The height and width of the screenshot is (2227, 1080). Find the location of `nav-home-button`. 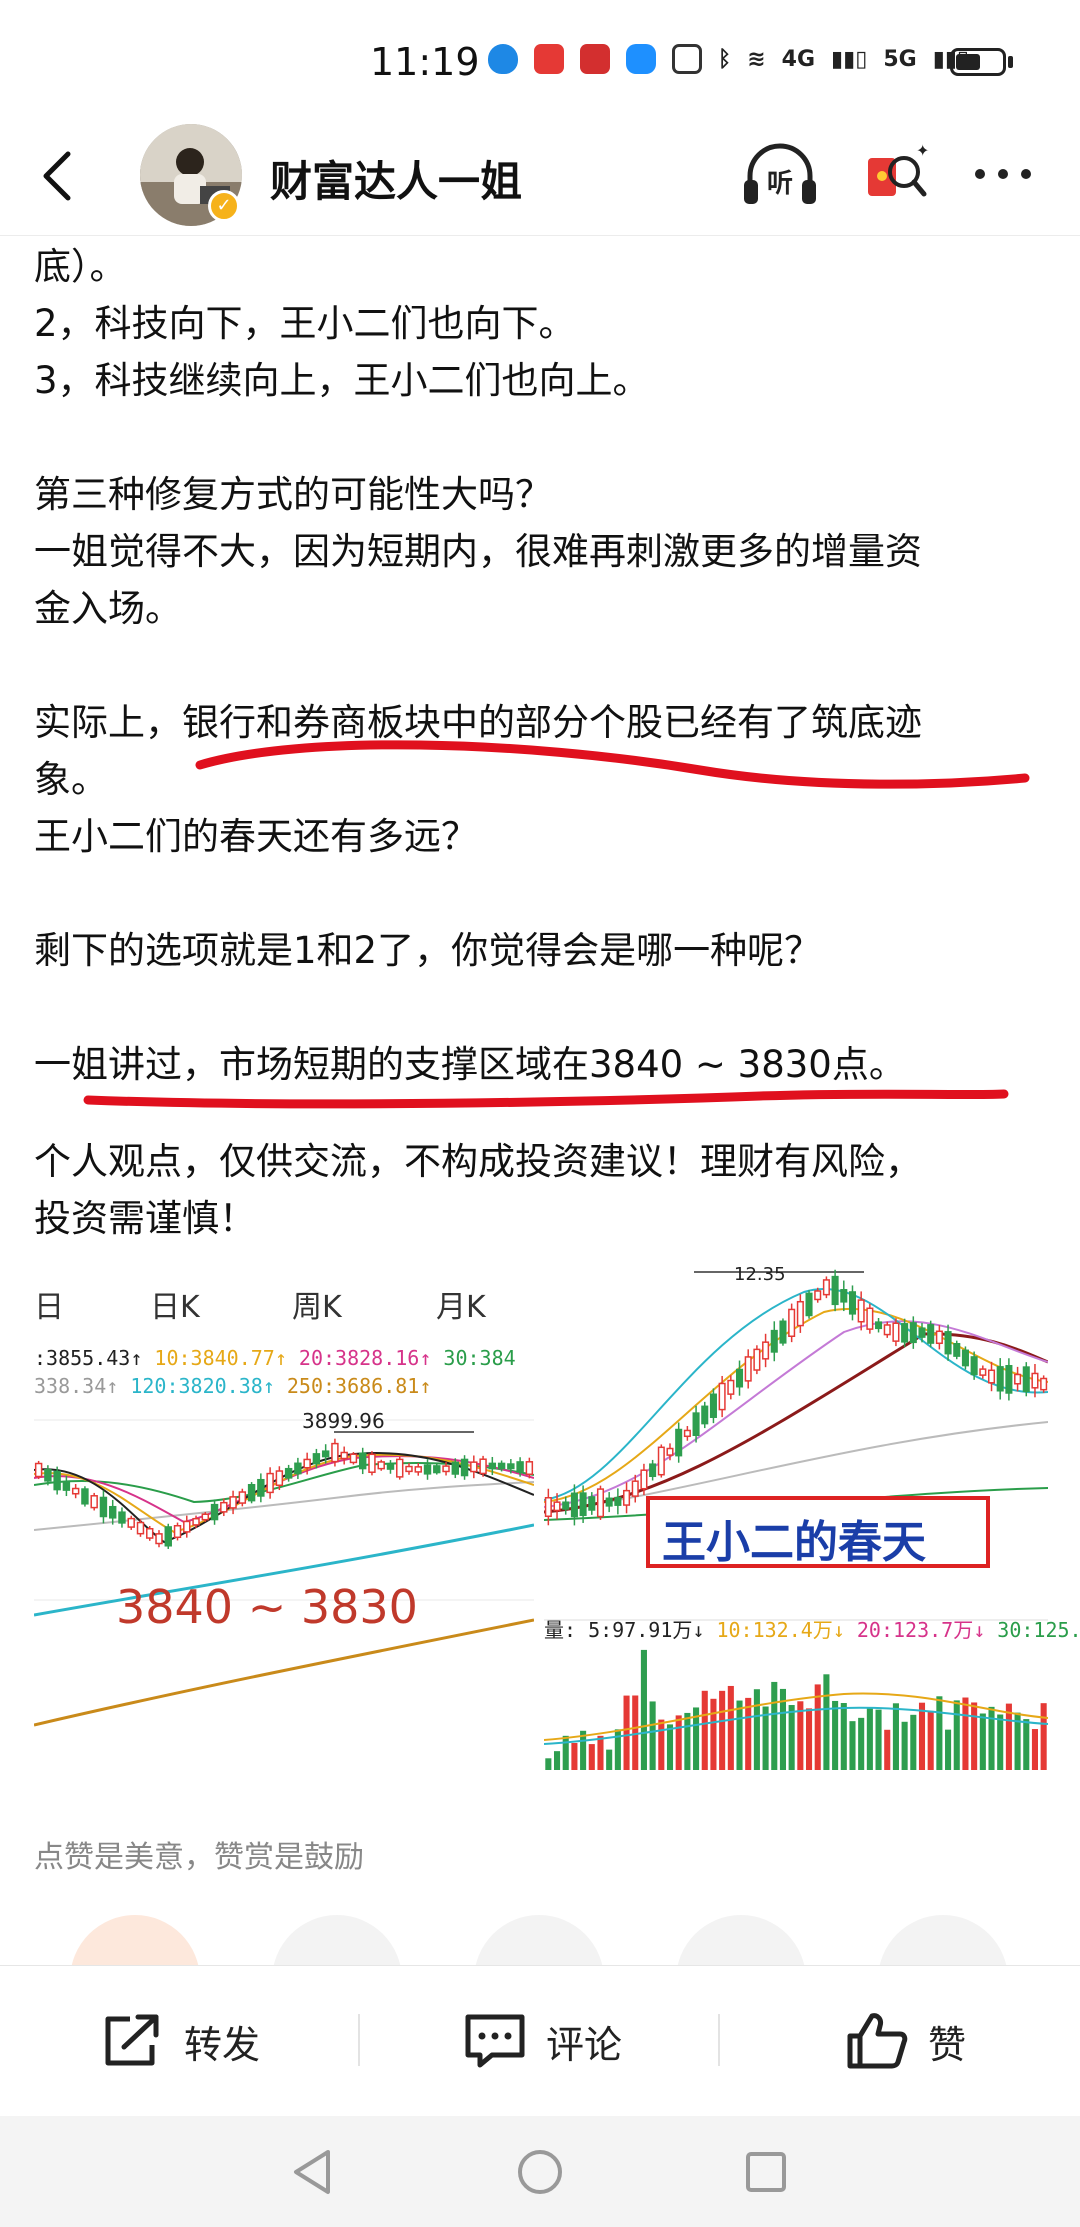

nav-home-button is located at coordinates (540, 2172).